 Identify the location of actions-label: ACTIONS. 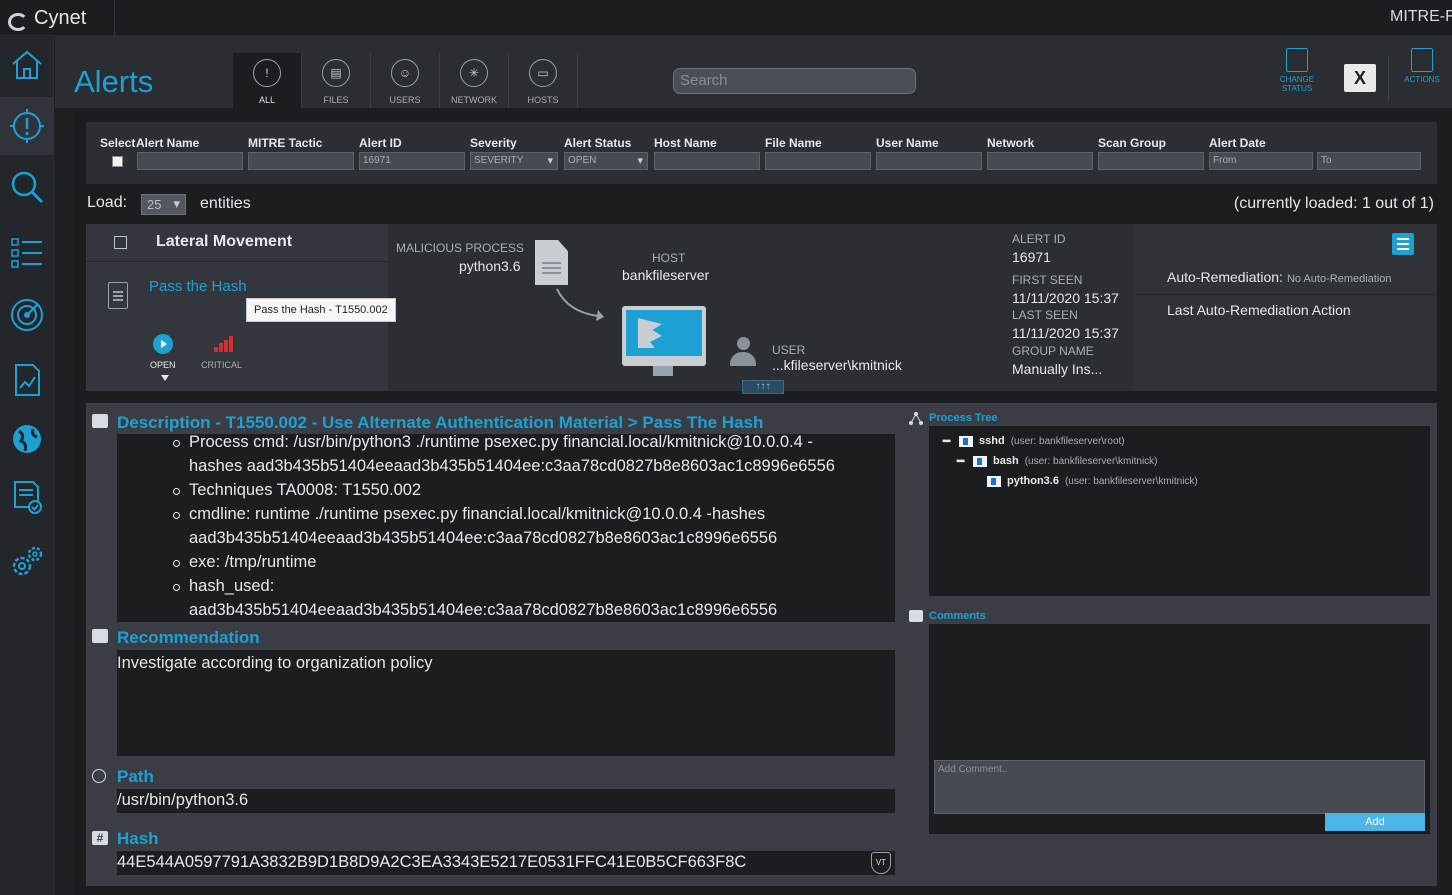
(1422, 79).